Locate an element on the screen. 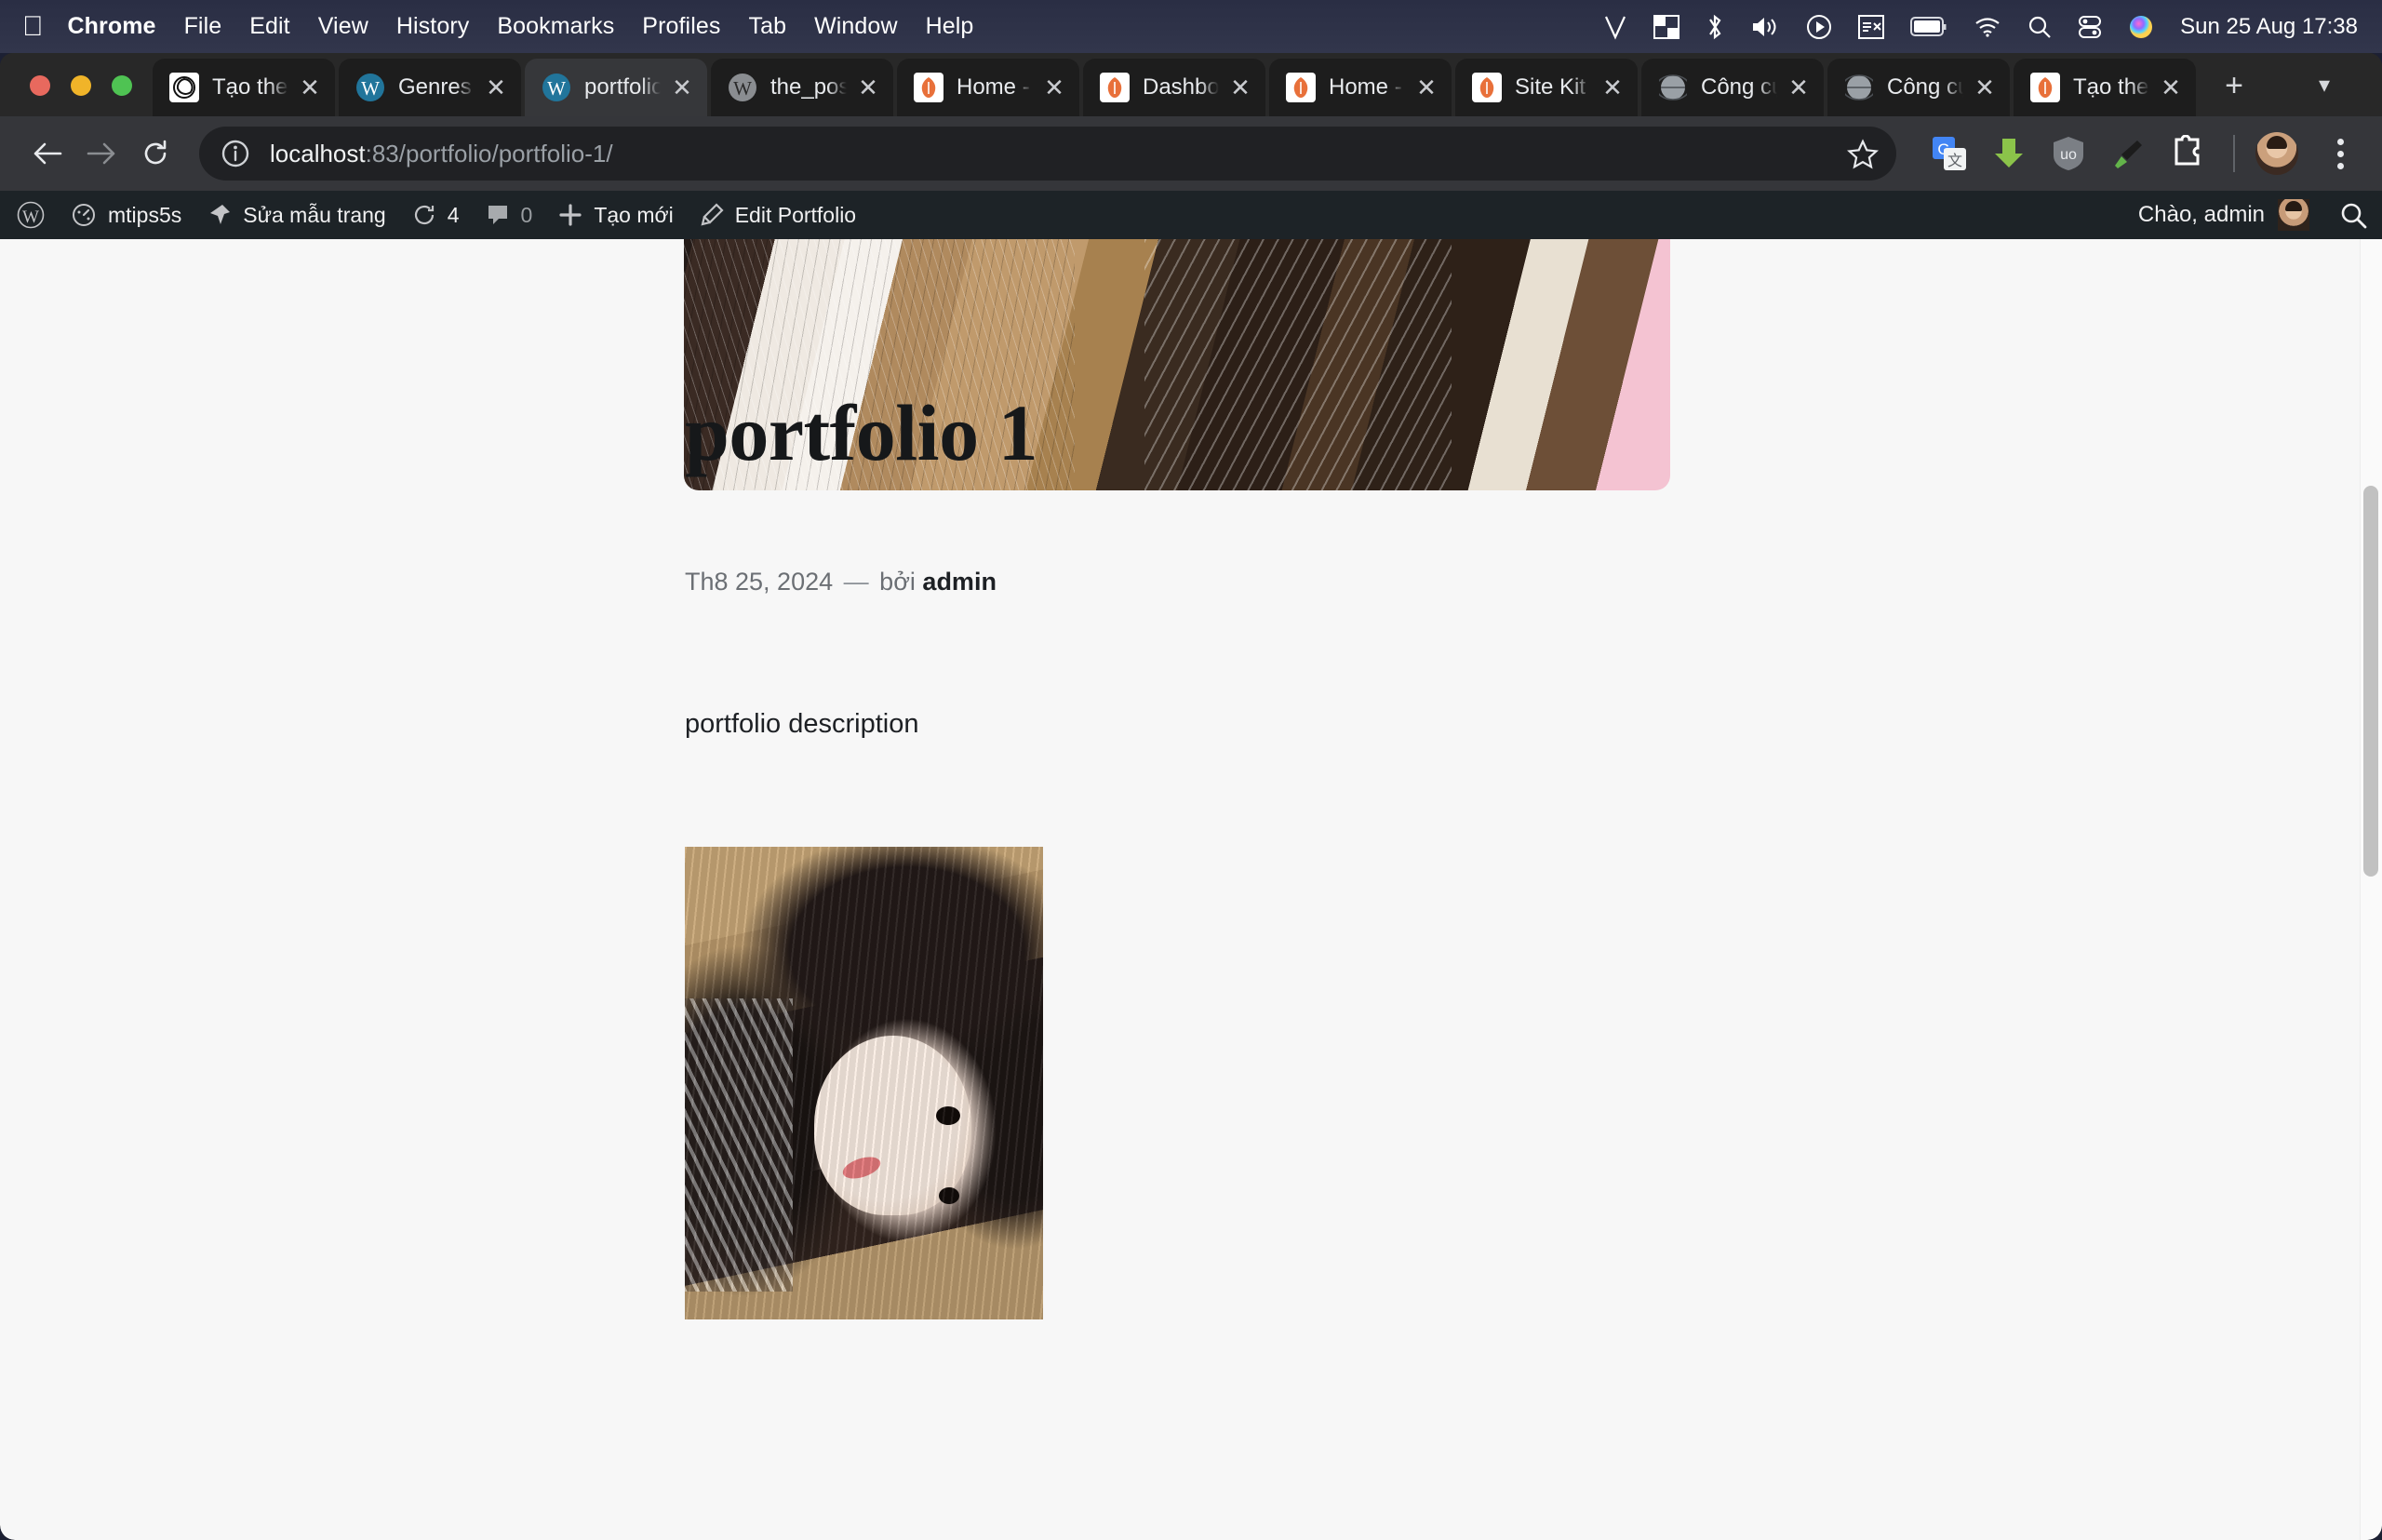  url-text: localhost:83/portfolio/portfolio-1/ is located at coordinates (441, 154).